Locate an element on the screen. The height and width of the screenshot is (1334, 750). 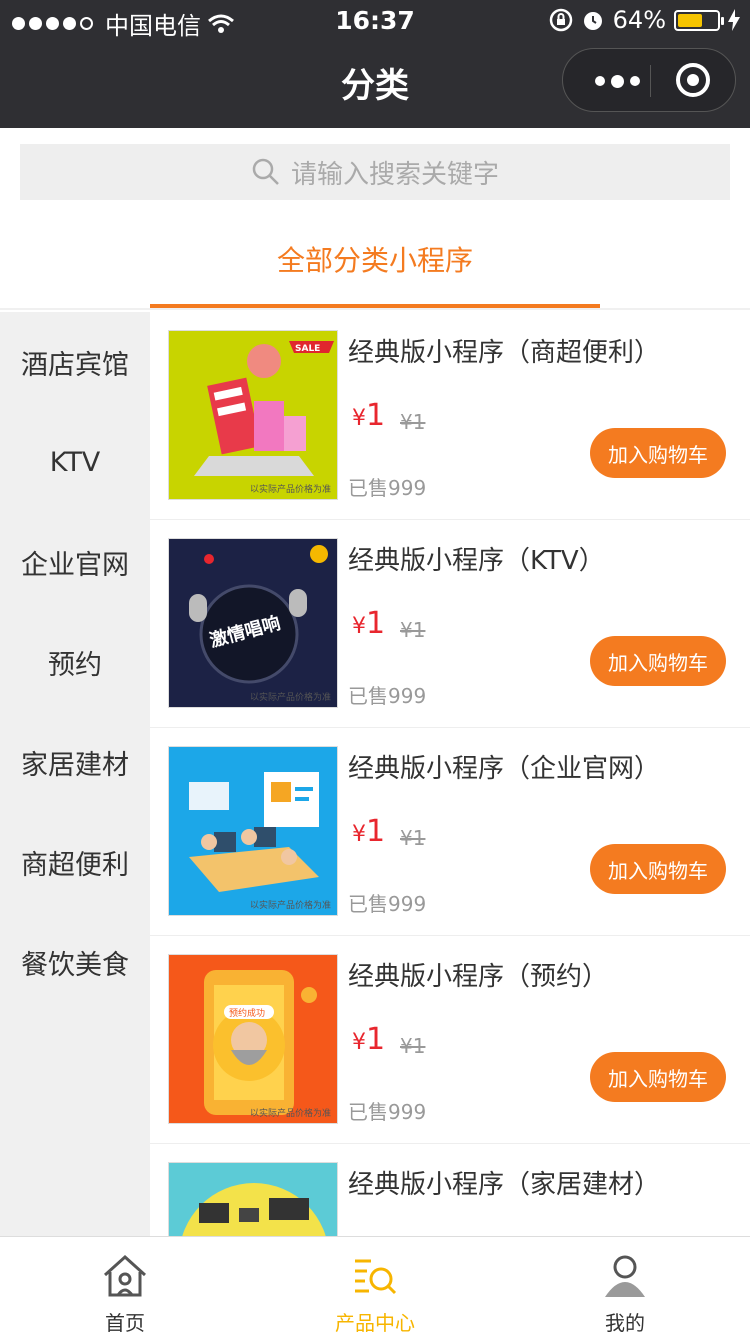
status-bar: 中国电信 16:37 64% is located at coordinates (375, 20).